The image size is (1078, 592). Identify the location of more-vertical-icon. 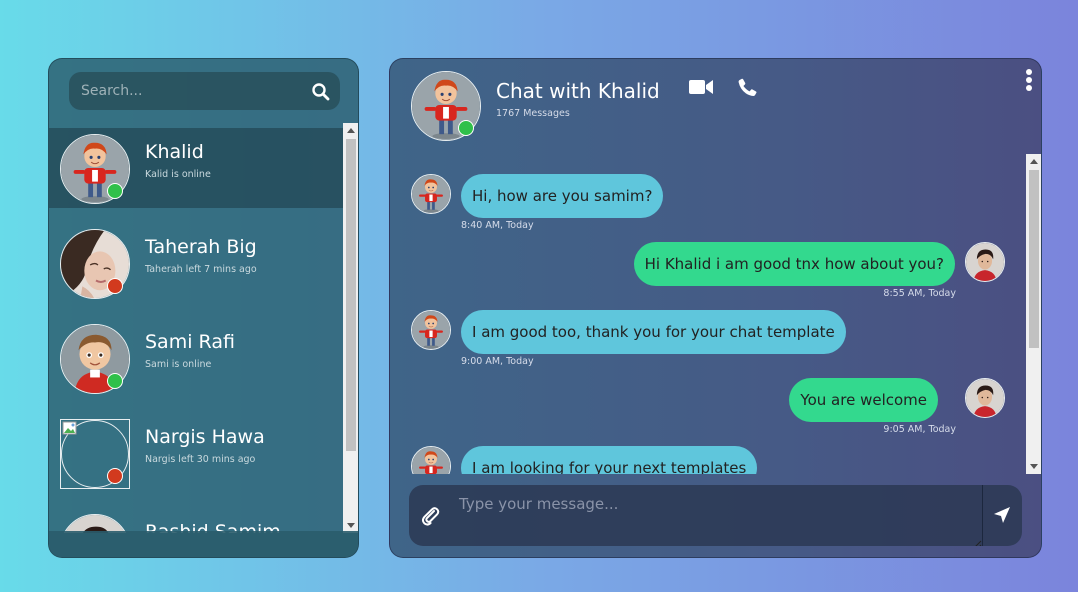
(1029, 80).